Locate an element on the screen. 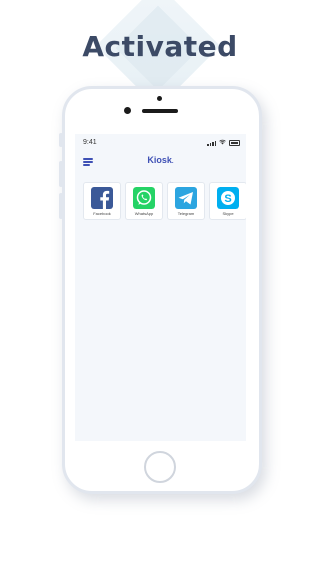 The width and height of the screenshot is (320, 565). volume-up-button is located at coordinates (61, 174).